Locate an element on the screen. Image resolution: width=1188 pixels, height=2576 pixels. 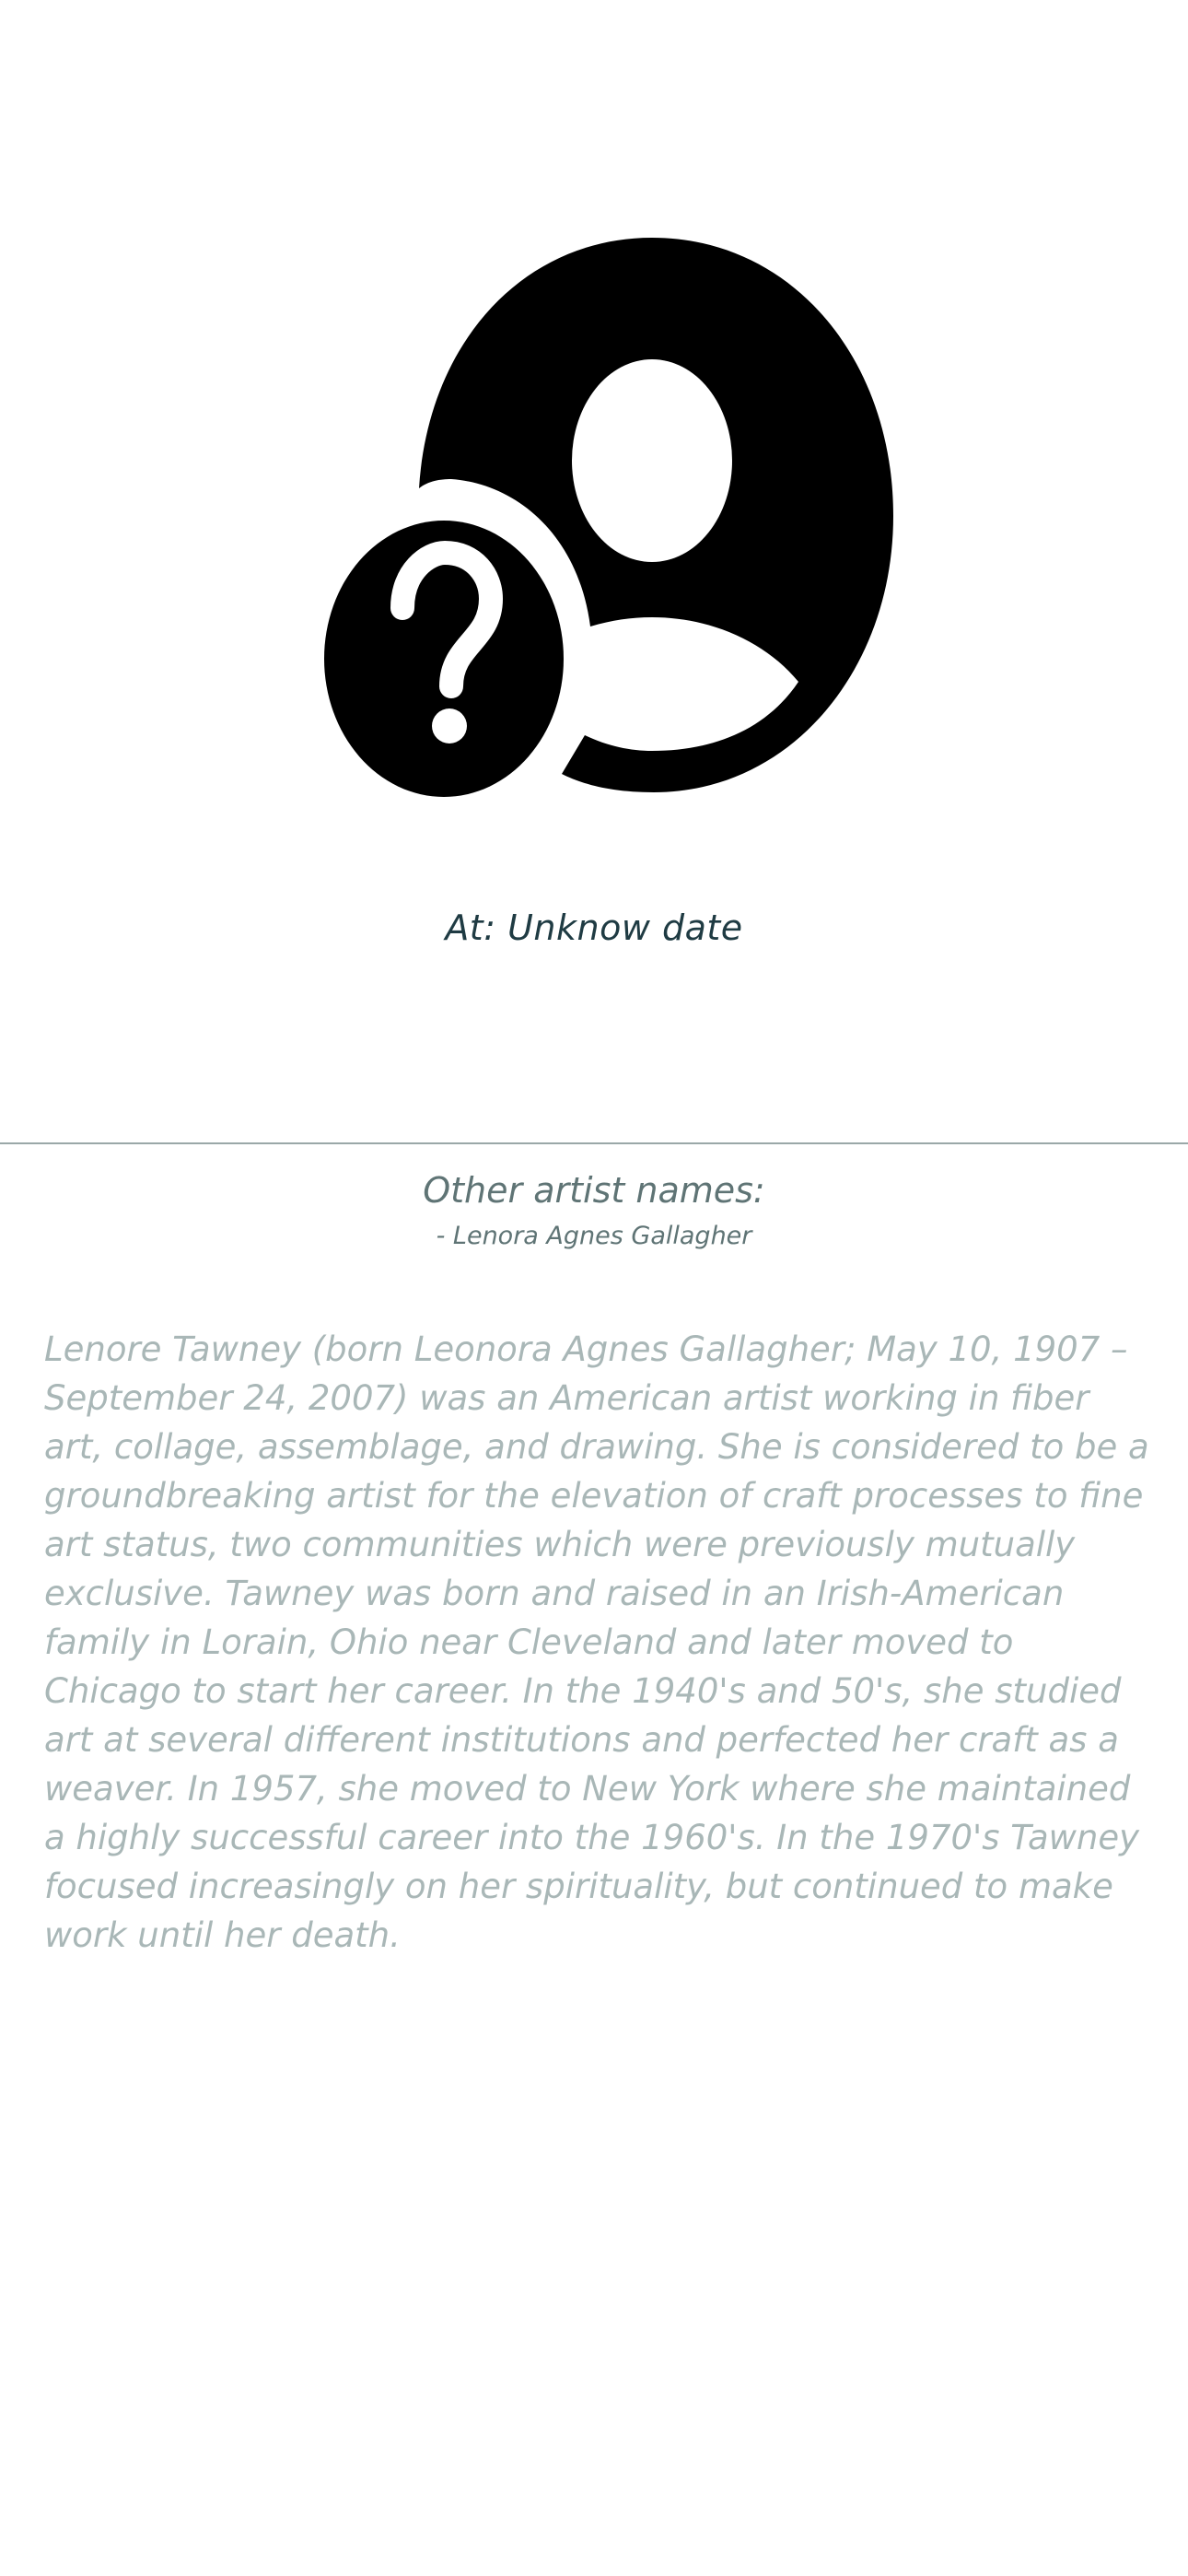
artwork-date: At: Unknow date is located at coordinates (594, 927).